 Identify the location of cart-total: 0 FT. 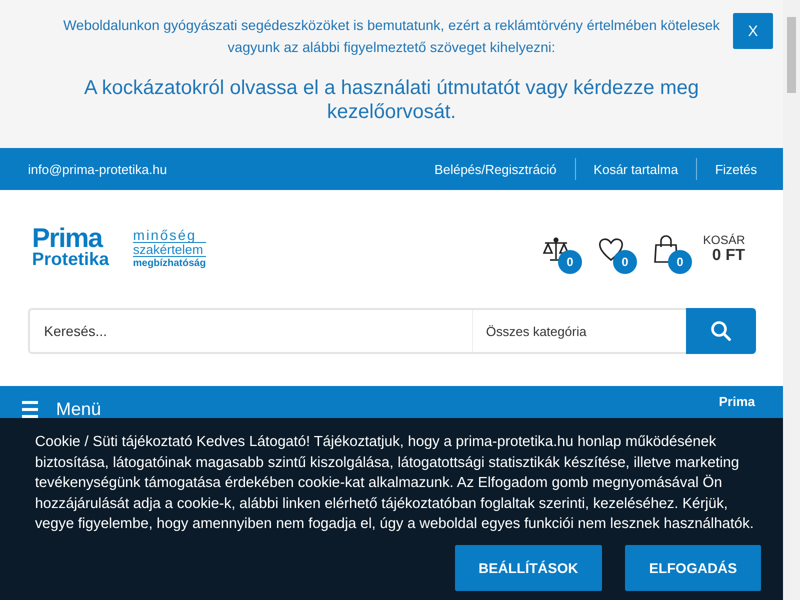
(728, 256).